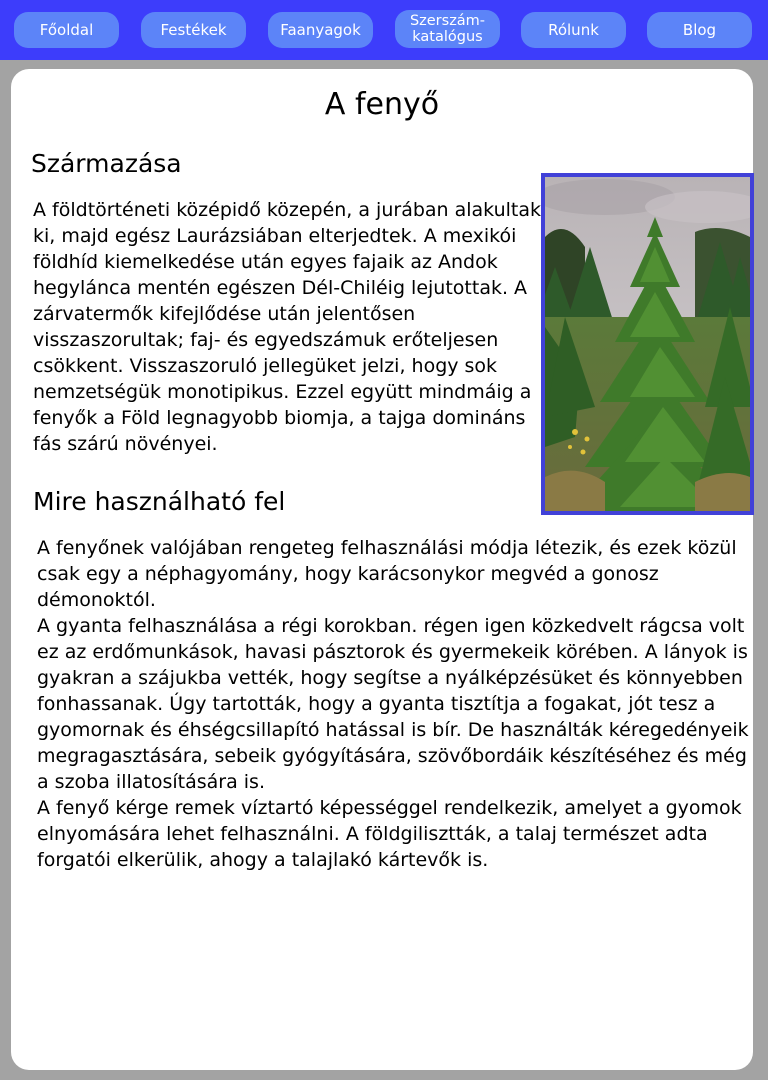 Image resolution: width=768 pixels, height=1080 pixels. Describe the element at coordinates (647, 344) in the screenshot. I see `fir-tree-photo` at that location.